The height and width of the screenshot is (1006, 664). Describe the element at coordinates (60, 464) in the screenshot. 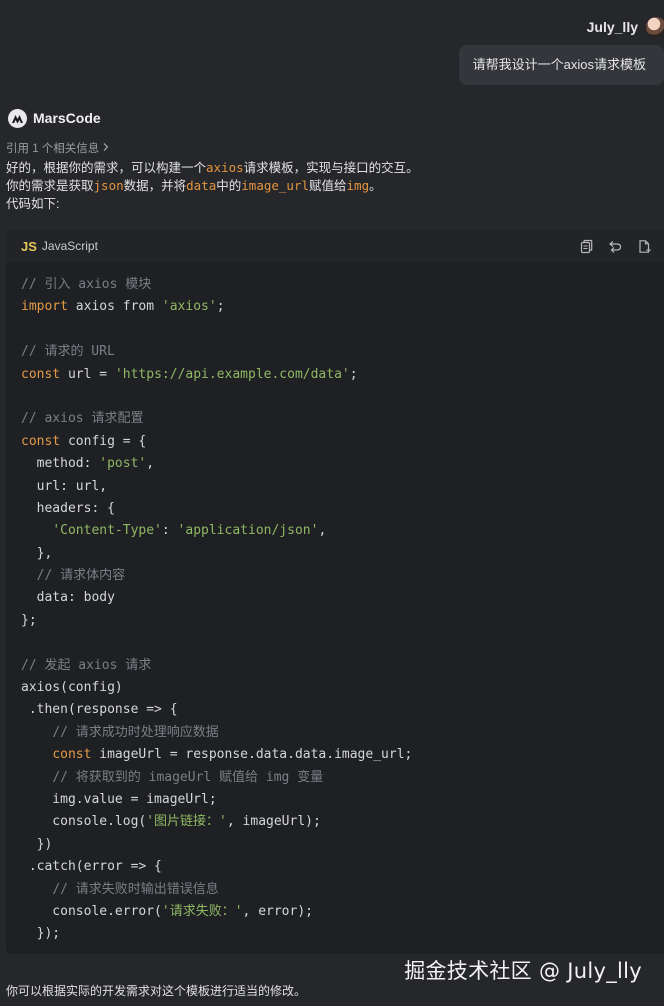

I see `code-token: method:` at that location.